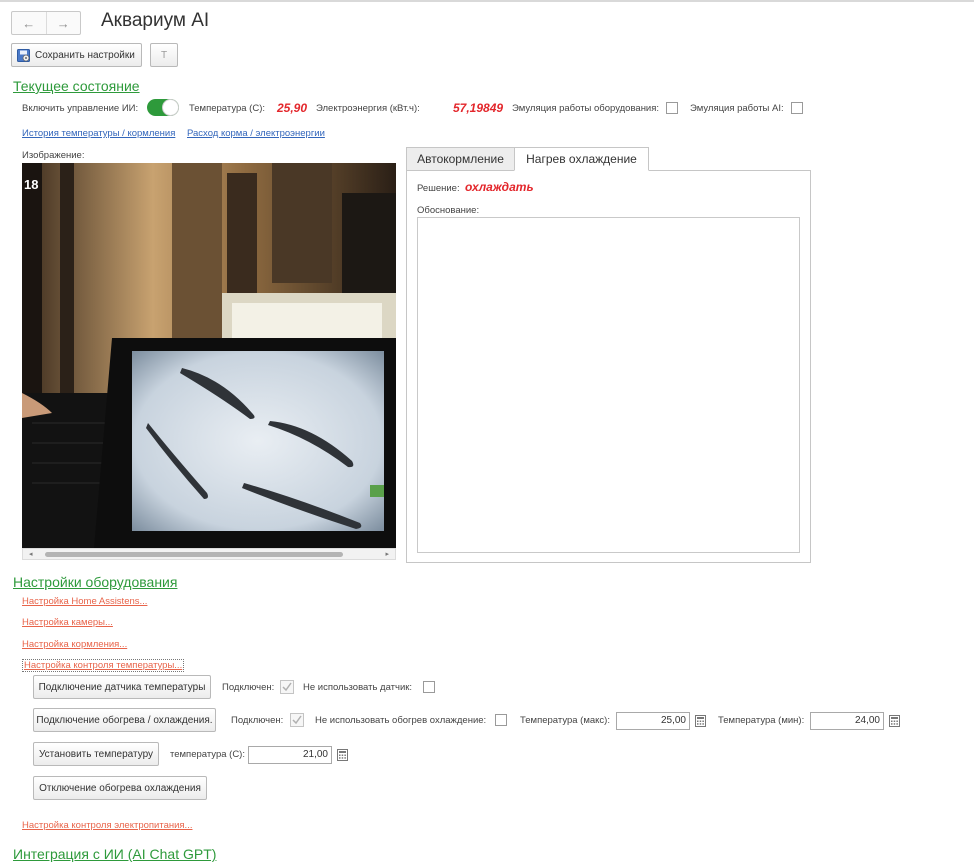 The width and height of the screenshot is (974, 864). I want to click on ai-control-label: Включить управление ИИ:, so click(80, 108).